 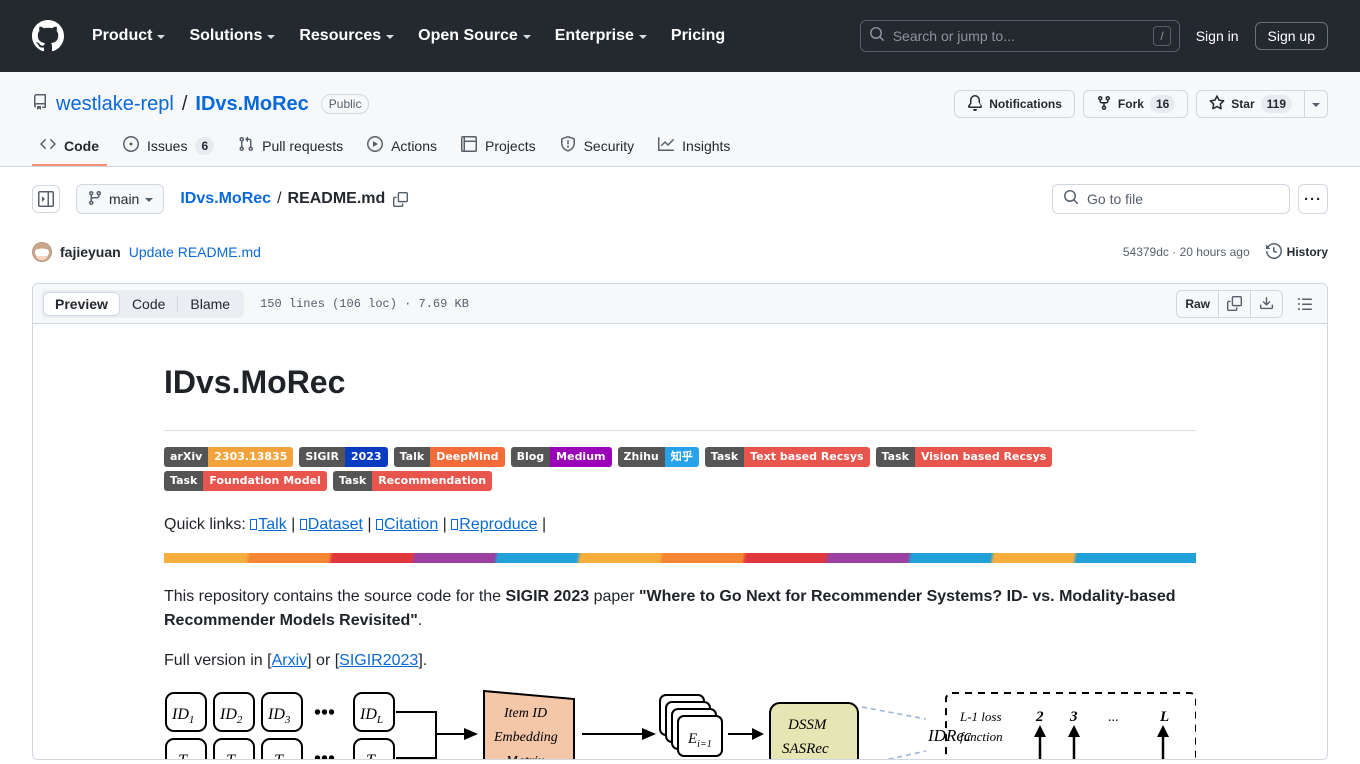 What do you see at coordinates (1163, 731) in the screenshot?
I see `diagram-arrow-up-L` at bounding box center [1163, 731].